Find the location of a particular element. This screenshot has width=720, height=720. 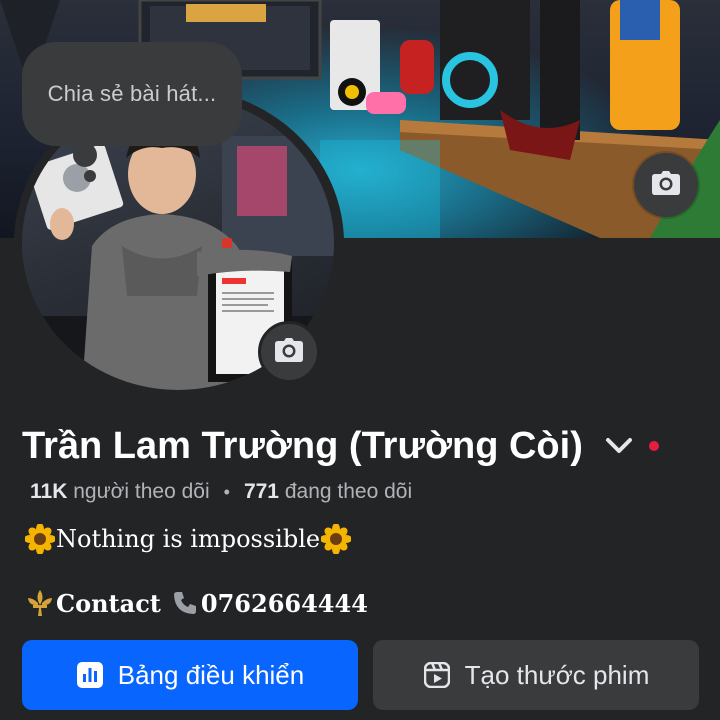

dashboard-button: Bảng điều khiển is located at coordinates (190, 675).